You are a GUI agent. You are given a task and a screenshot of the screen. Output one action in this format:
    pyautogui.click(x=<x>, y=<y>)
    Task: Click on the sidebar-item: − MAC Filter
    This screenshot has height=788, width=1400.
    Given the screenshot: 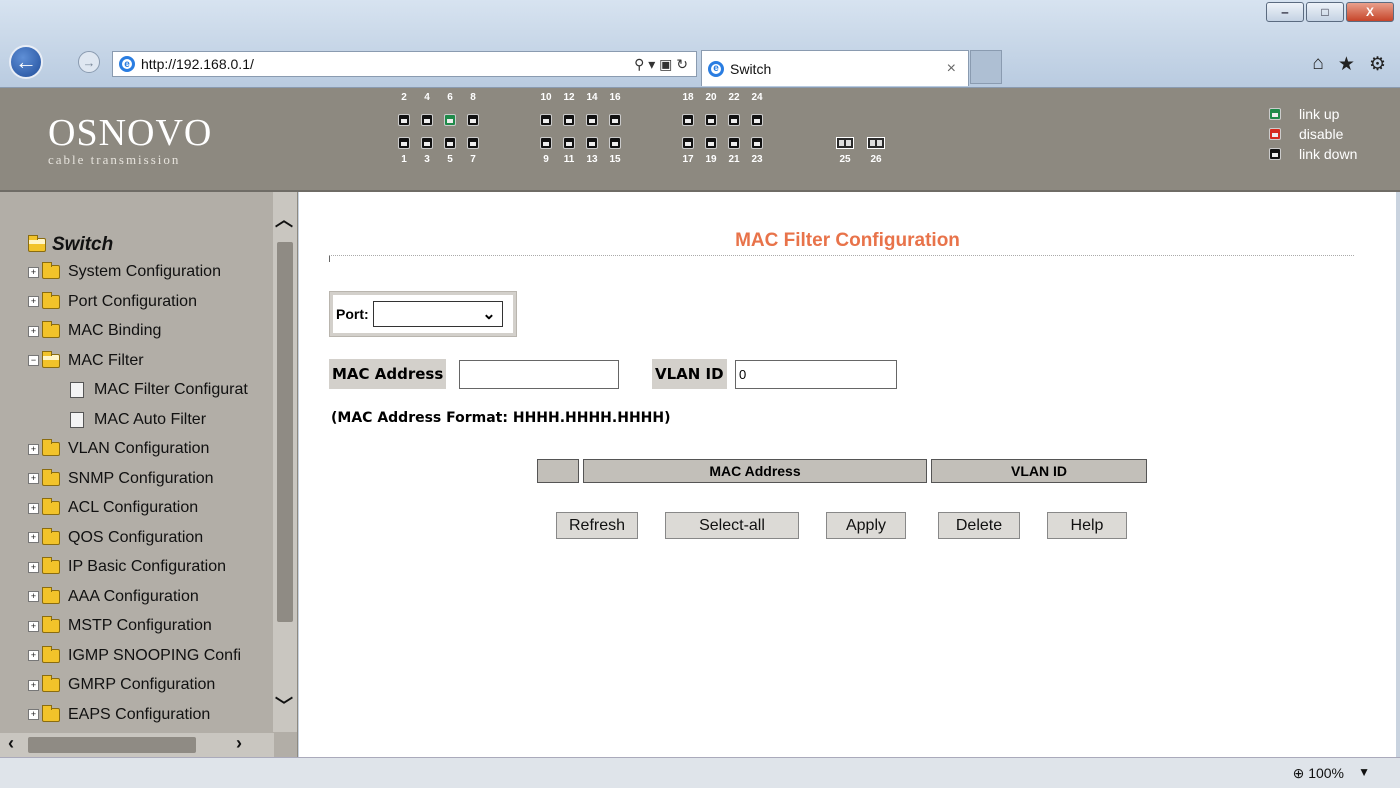 What is the action you would take?
    pyautogui.click(x=86, y=361)
    